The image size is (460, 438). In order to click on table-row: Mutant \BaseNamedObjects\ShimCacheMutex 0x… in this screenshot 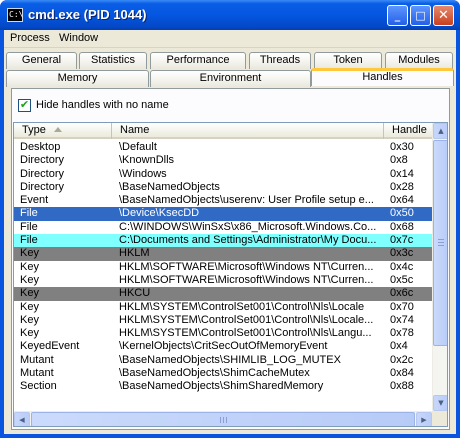, I will do `click(223, 373)`.